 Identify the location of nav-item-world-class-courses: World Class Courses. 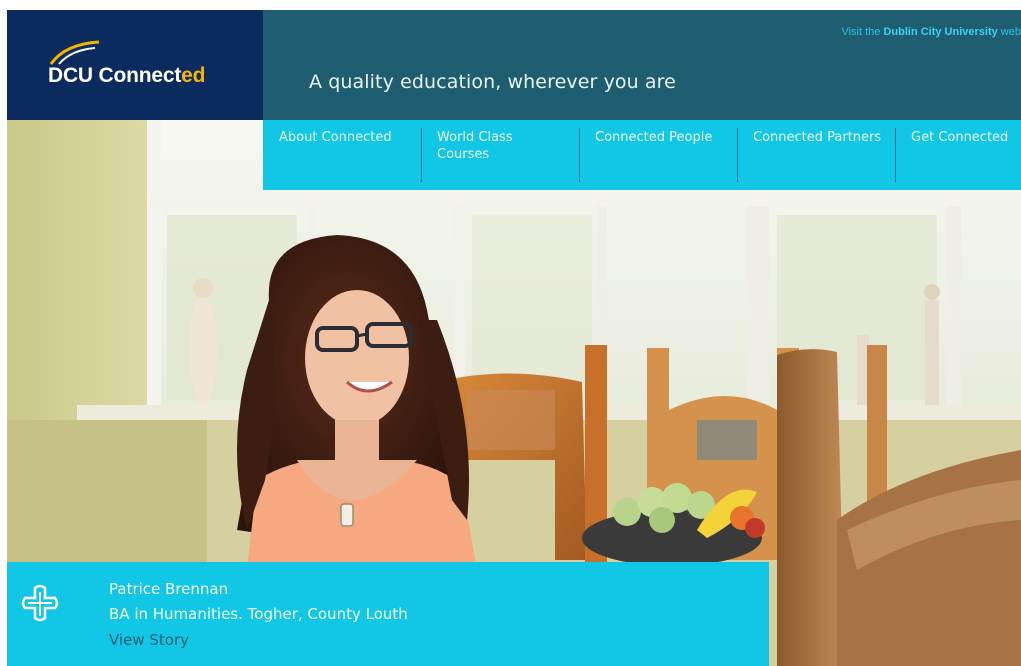
(500, 155).